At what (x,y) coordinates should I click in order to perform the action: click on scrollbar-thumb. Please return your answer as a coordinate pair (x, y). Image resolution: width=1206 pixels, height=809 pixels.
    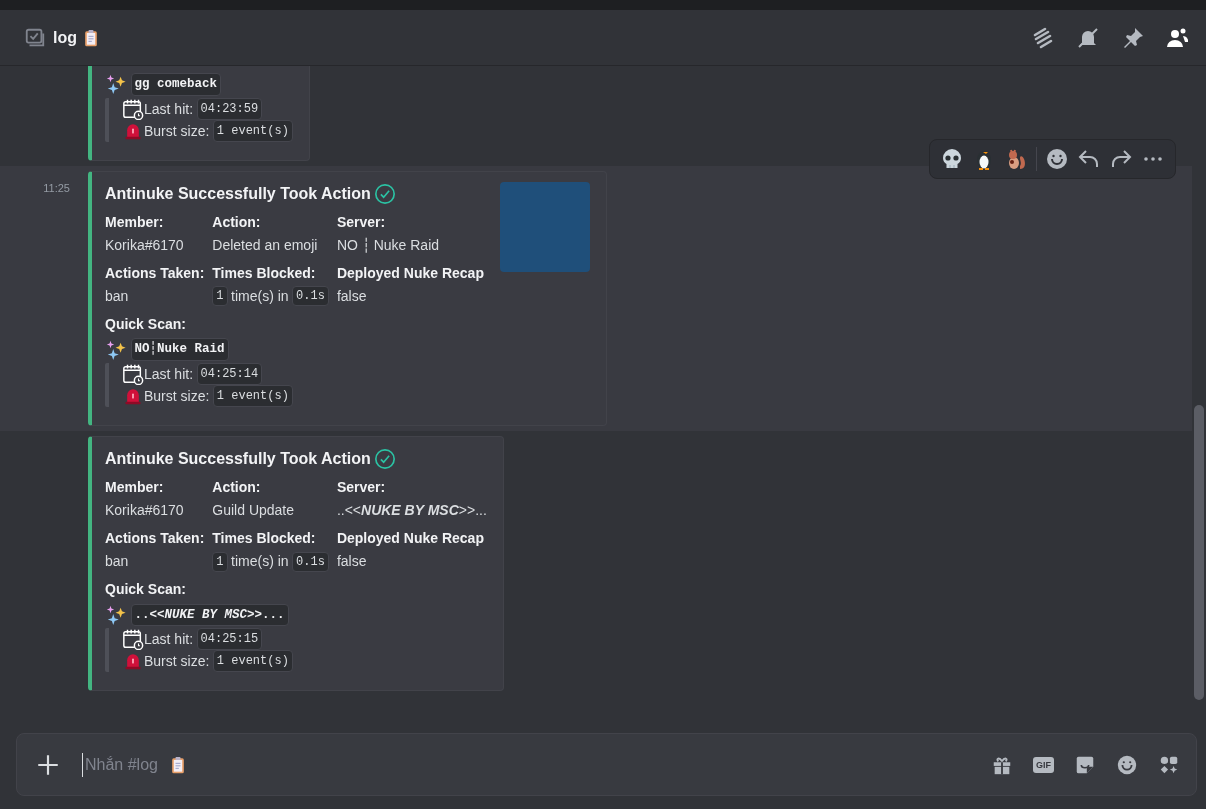
    Looking at the image, I should click on (1199, 552).